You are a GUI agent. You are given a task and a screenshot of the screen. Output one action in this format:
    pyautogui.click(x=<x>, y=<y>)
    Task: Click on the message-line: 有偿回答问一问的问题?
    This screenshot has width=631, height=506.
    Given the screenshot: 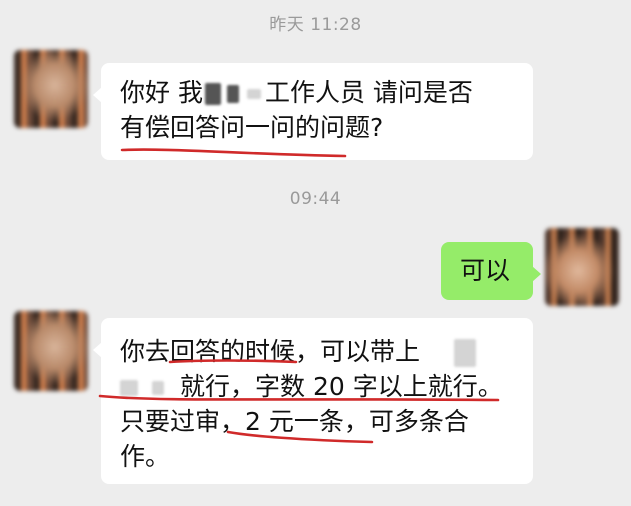 What is the action you would take?
    pyautogui.click(x=252, y=127)
    